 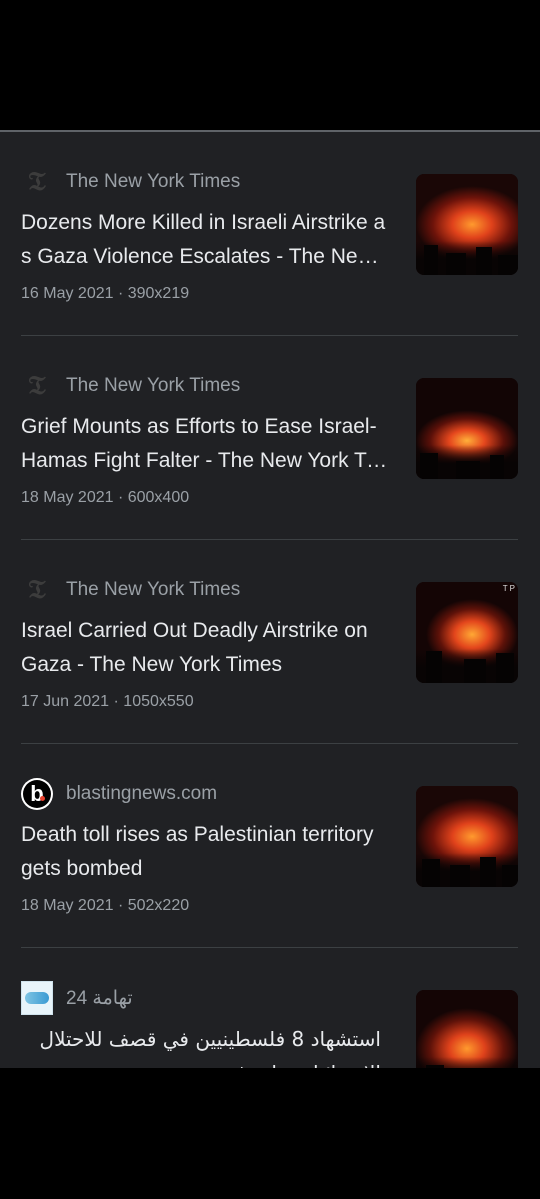 I want to click on blastingnews-logo-icon: b, so click(x=37, y=794).